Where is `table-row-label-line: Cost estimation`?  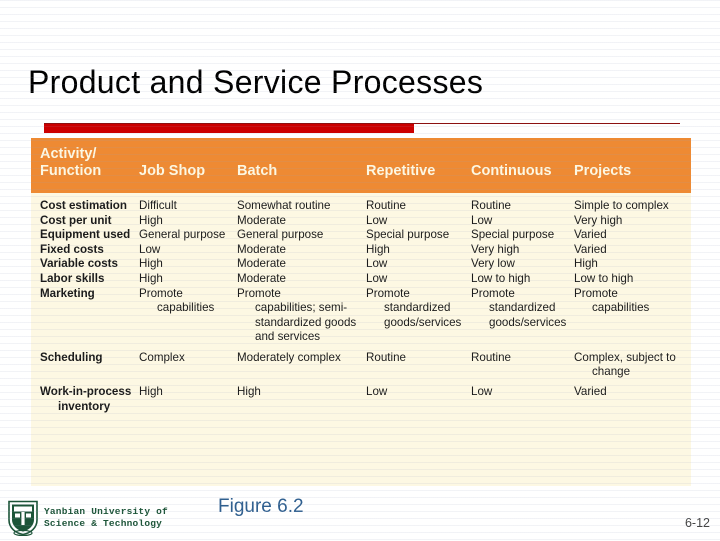 table-row-label-line: Cost estimation is located at coordinates (83, 205).